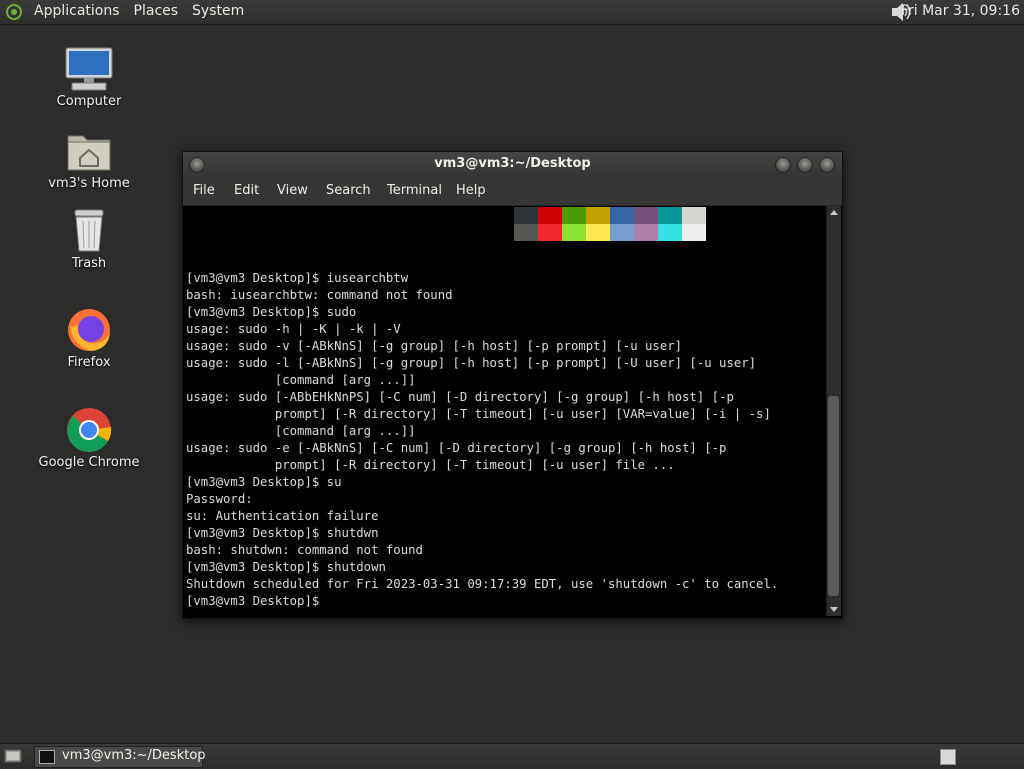 The image size is (1024, 769). Describe the element at coordinates (89, 230) in the screenshot. I see `trash-icon` at that location.